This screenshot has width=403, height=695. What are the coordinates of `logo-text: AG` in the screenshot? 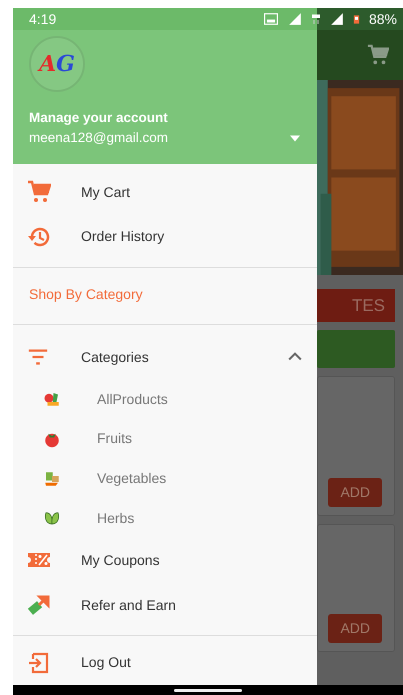 It's located at (57, 64).